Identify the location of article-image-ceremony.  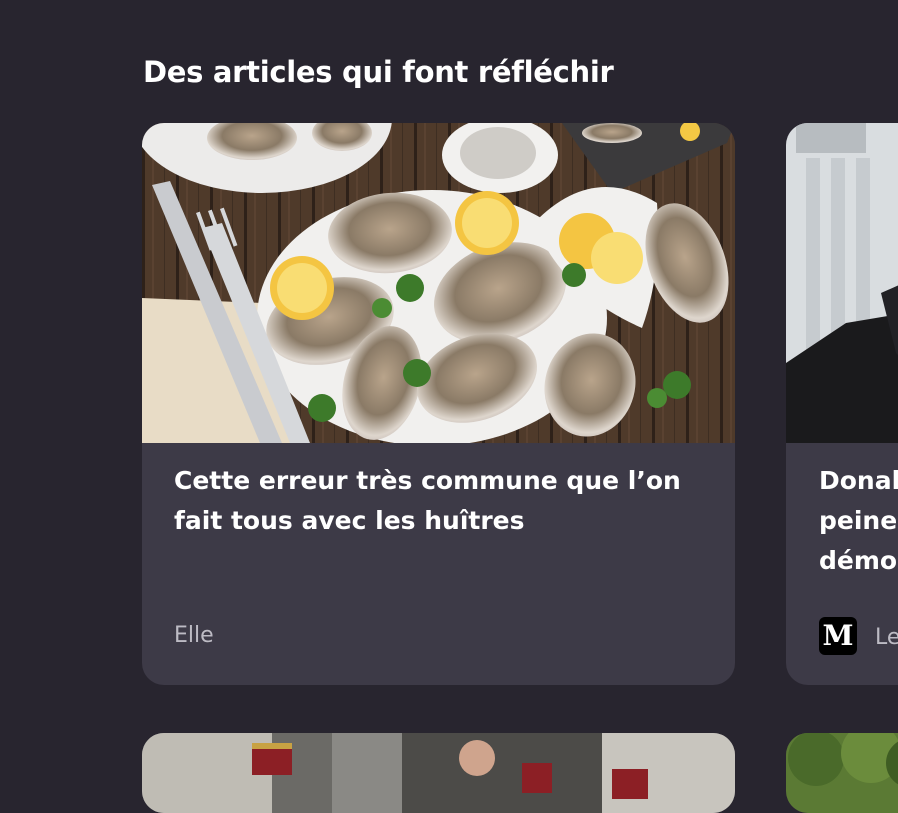
(438, 773).